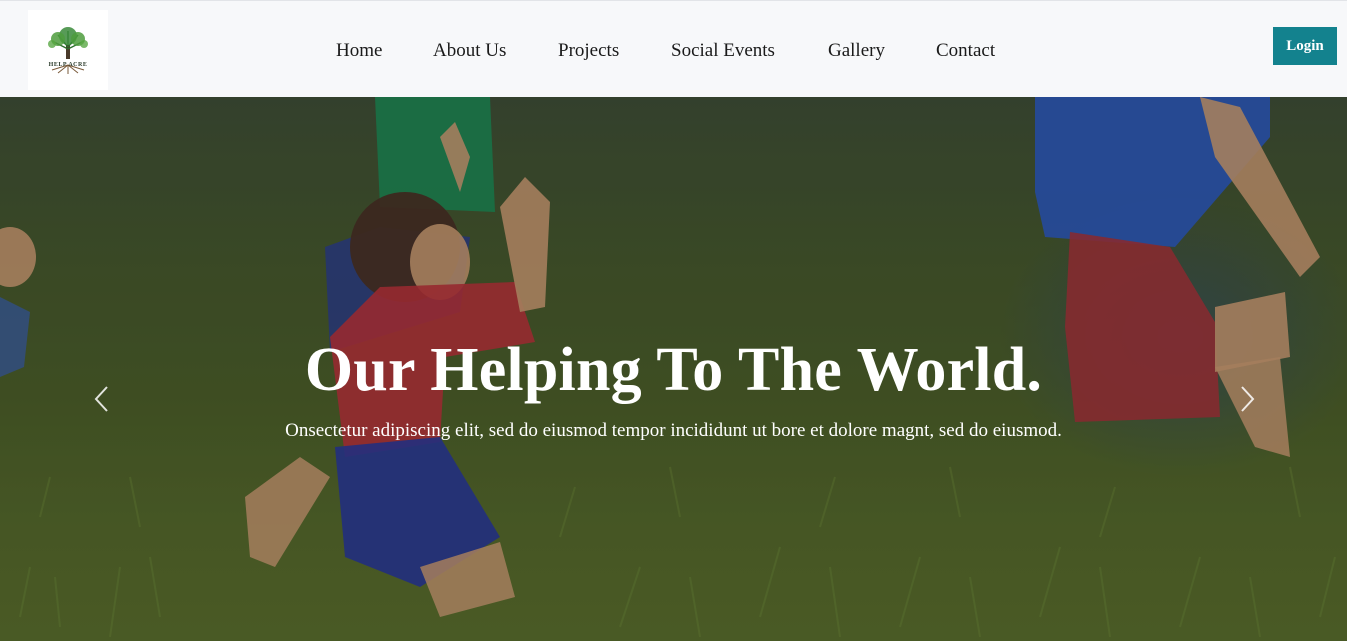 The height and width of the screenshot is (641, 1347). I want to click on login-button: Login, so click(1305, 46).